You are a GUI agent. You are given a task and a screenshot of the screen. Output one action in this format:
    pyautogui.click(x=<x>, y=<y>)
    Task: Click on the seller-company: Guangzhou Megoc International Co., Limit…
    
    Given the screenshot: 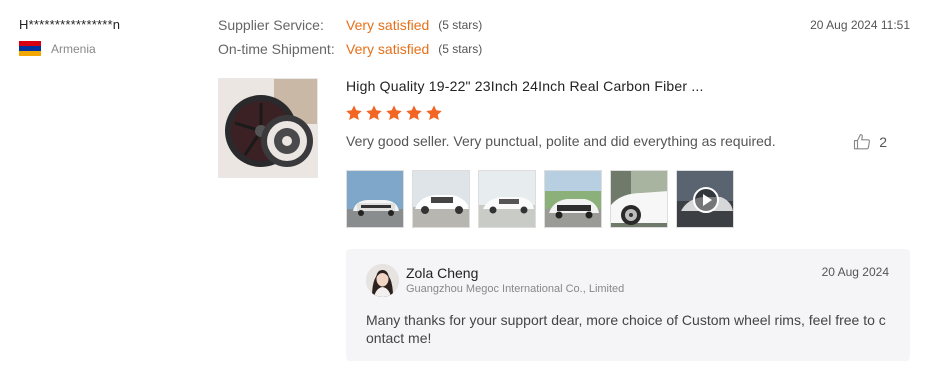 What is the action you would take?
    pyautogui.click(x=515, y=289)
    